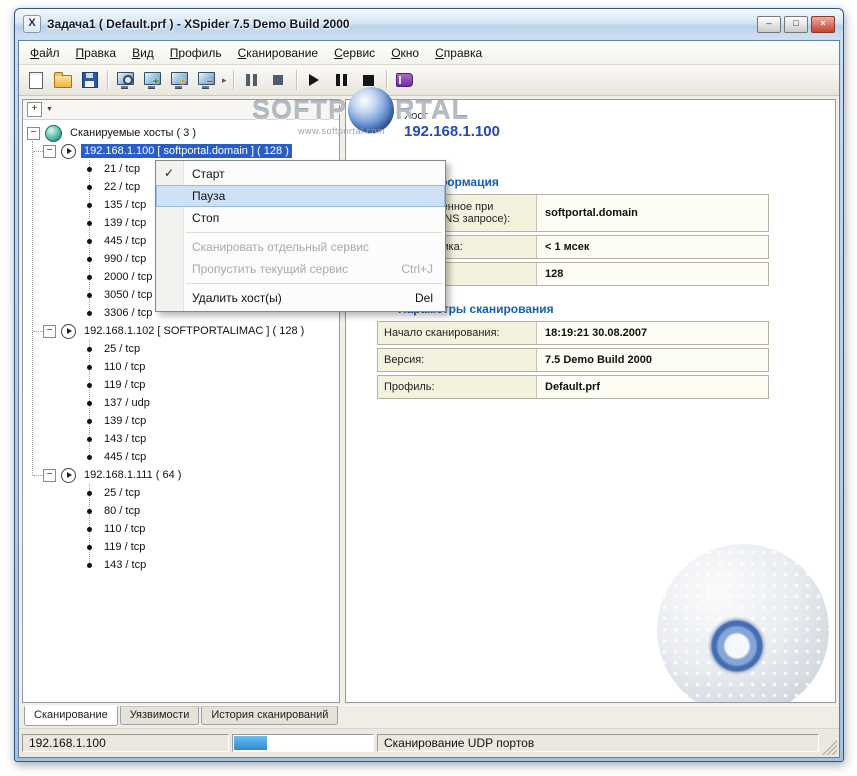 The image size is (857, 776). I want to click on tab-scanning: Сканирование, so click(71, 716).